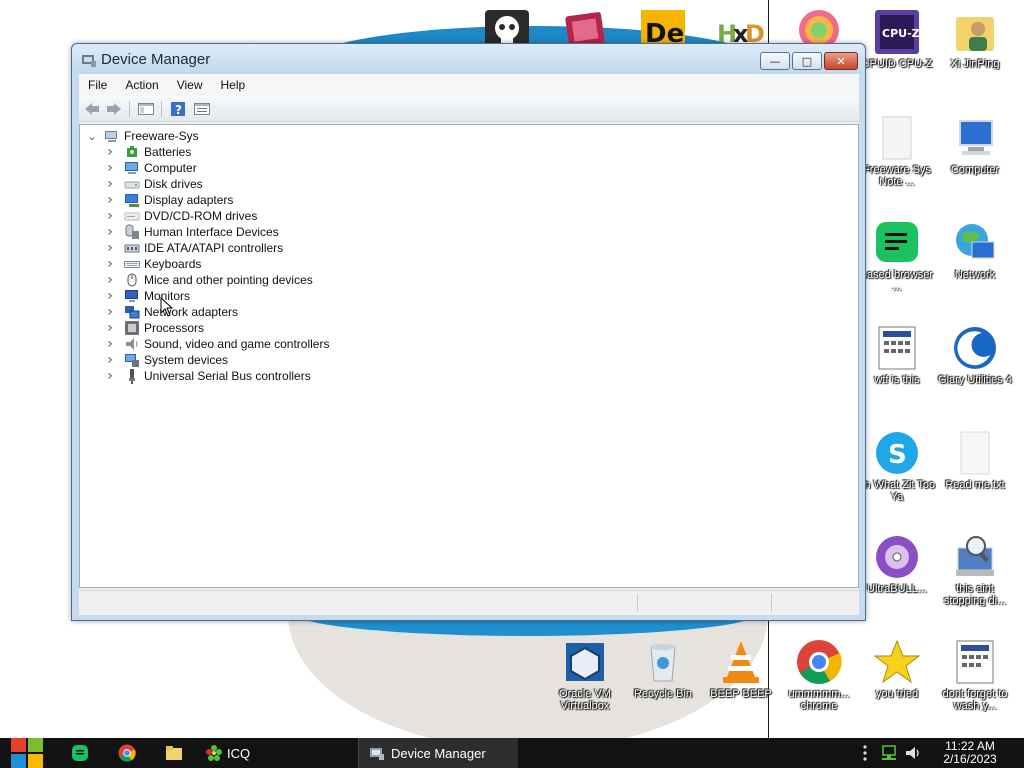  I want to click on tree-item-display-adapters: › Display adapters, so click(168, 200).